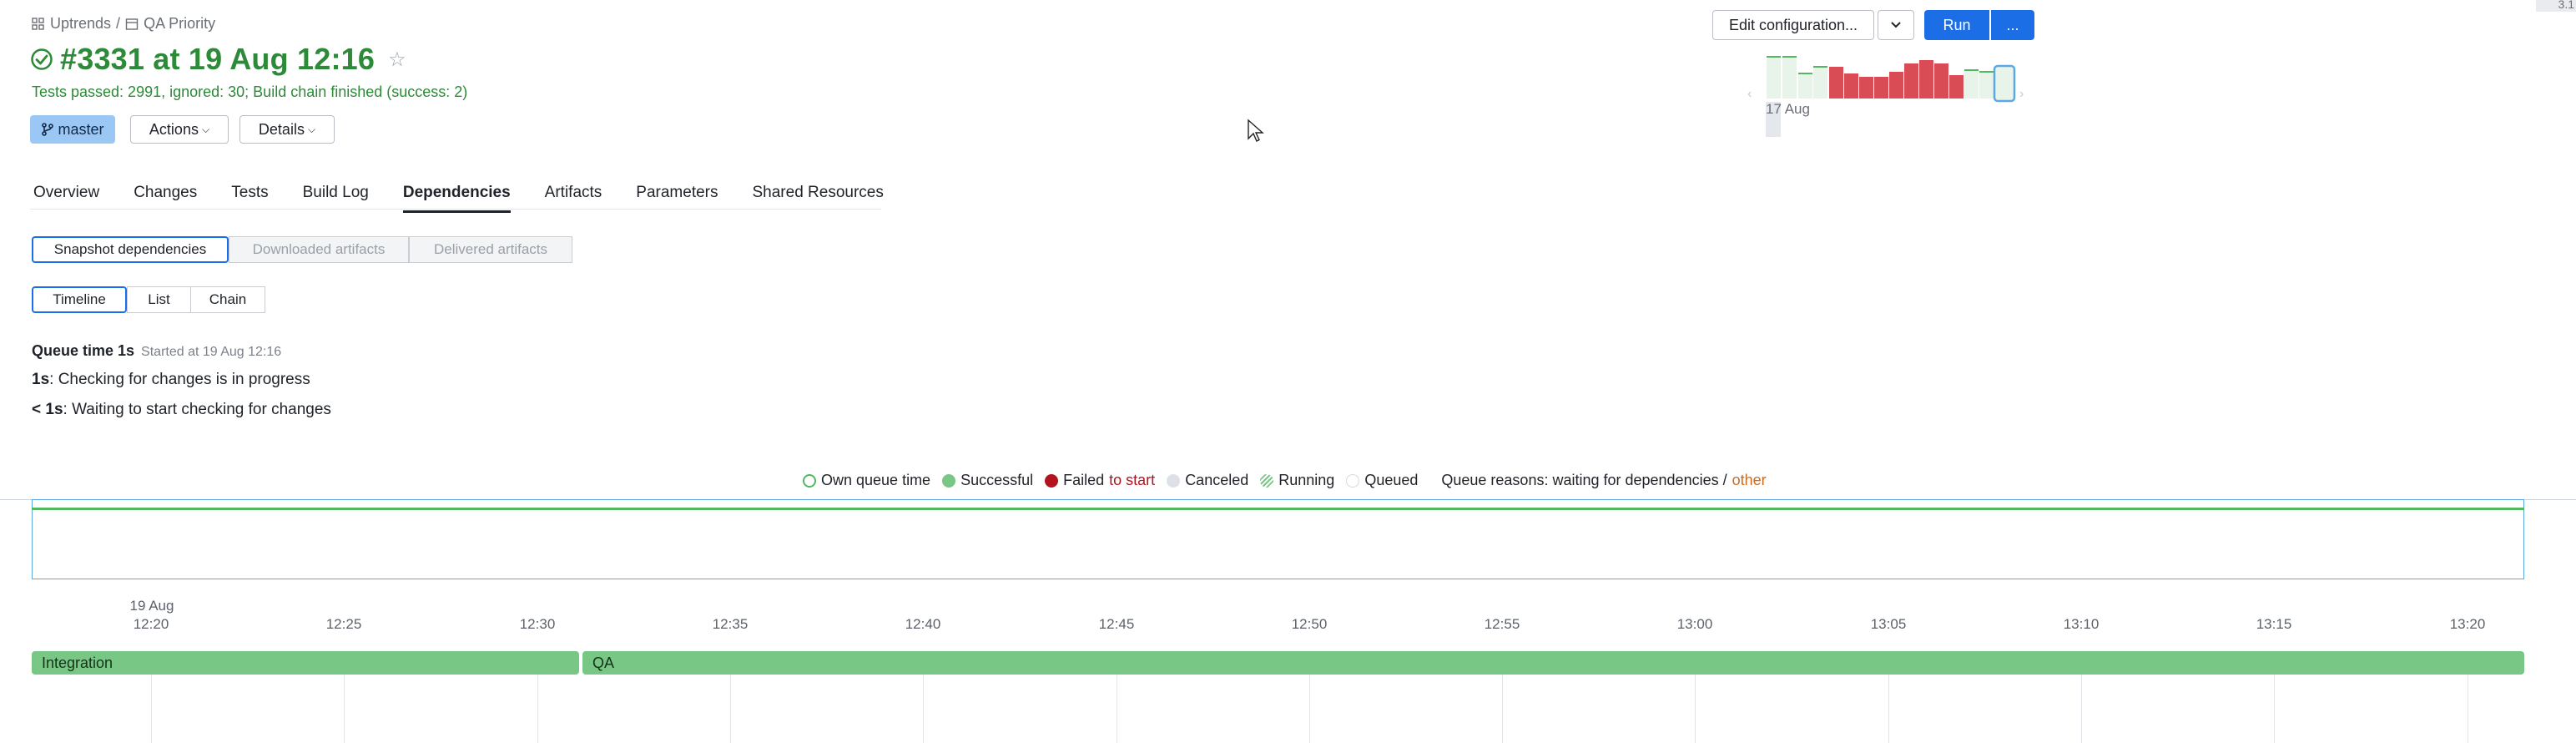 This screenshot has height=743, width=2576. What do you see at coordinates (305, 663) in the screenshot?
I see `timeline-build-bar-integration: Integration` at bounding box center [305, 663].